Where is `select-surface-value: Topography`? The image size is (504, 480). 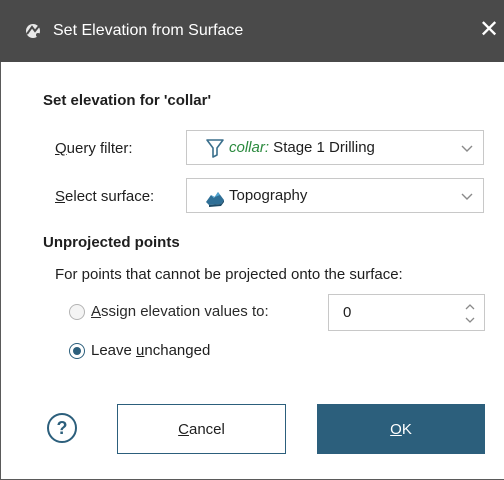 select-surface-value: Topography is located at coordinates (268, 195).